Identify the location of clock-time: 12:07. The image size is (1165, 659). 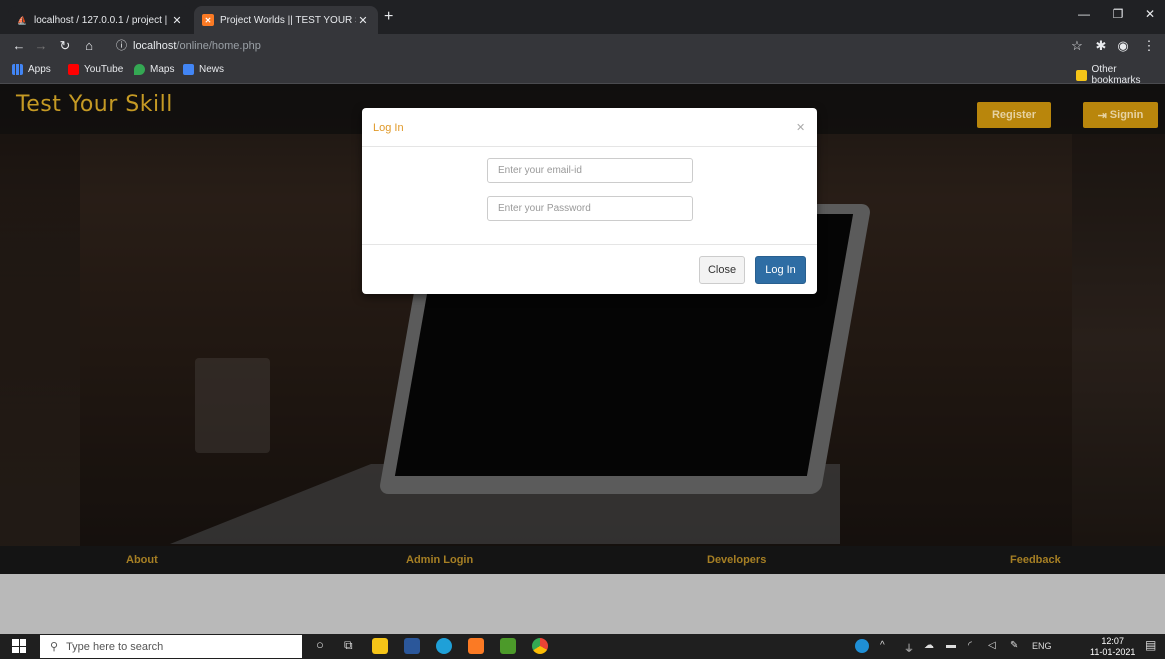
(1112, 641).